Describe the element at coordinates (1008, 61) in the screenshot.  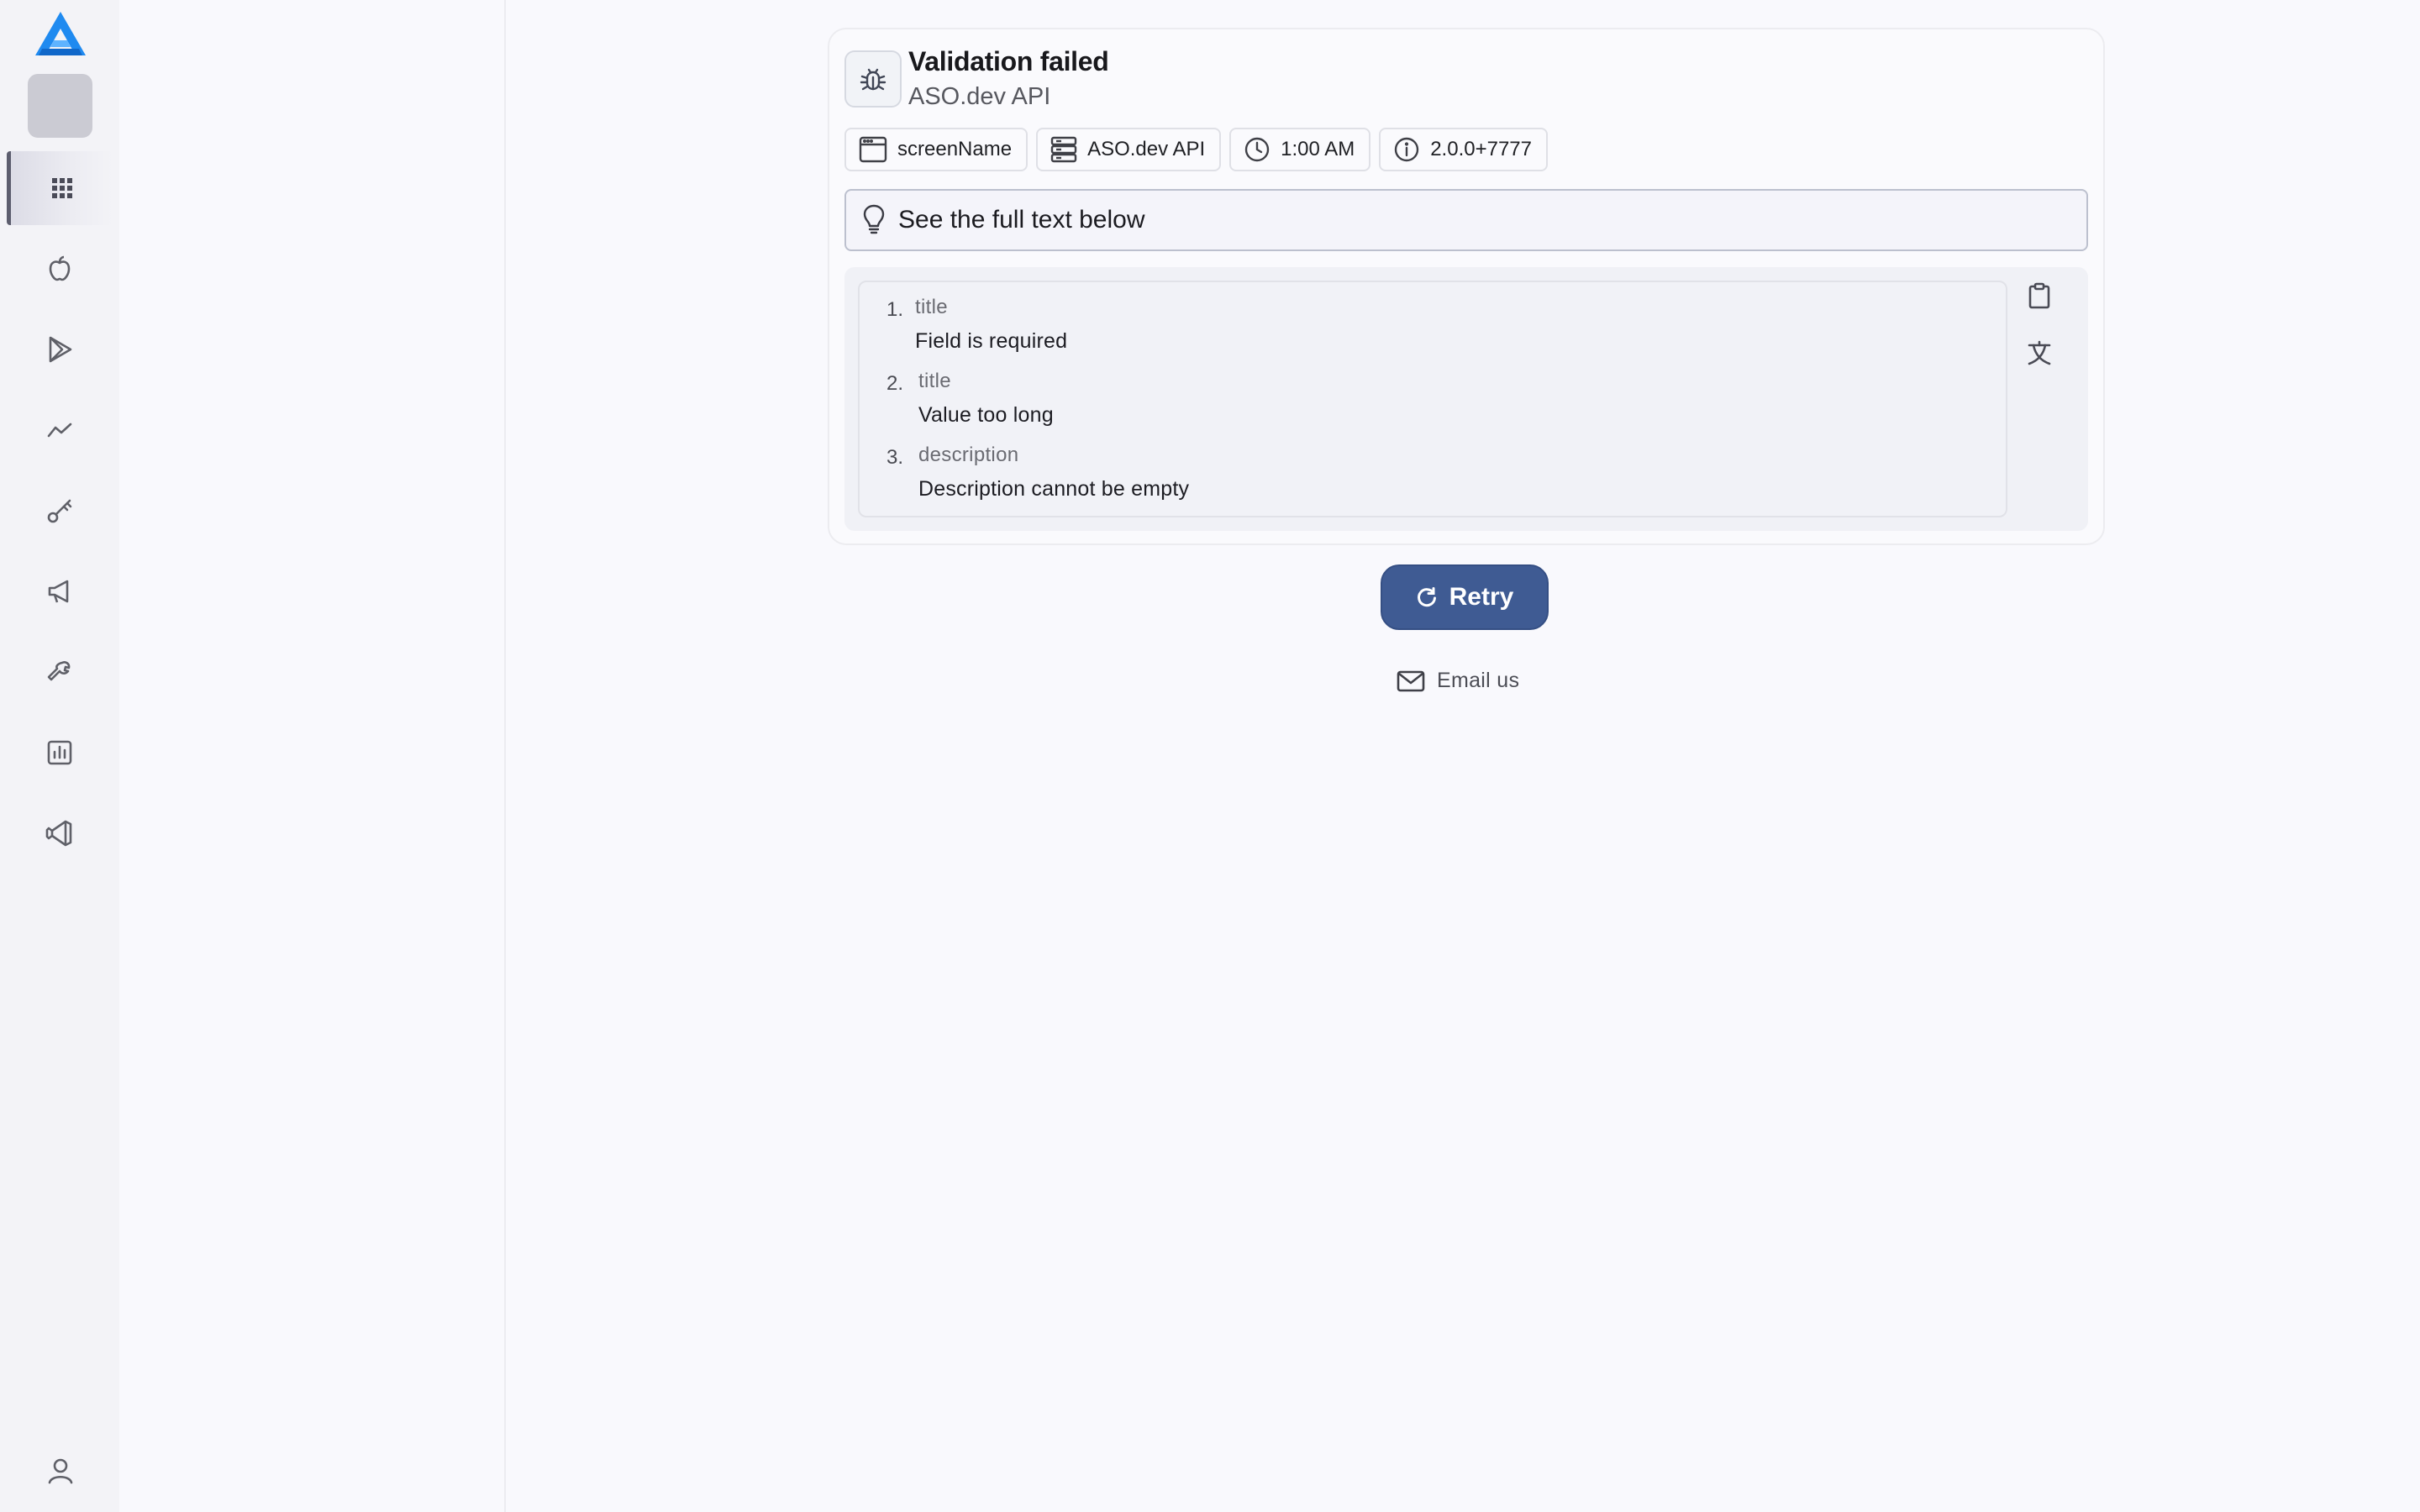
I see `error-title: Validation failed` at that location.